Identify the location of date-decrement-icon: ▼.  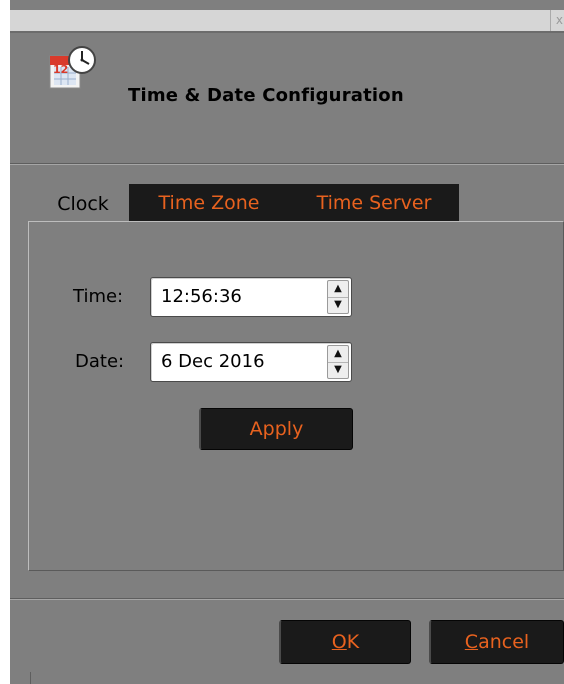
(338, 370).